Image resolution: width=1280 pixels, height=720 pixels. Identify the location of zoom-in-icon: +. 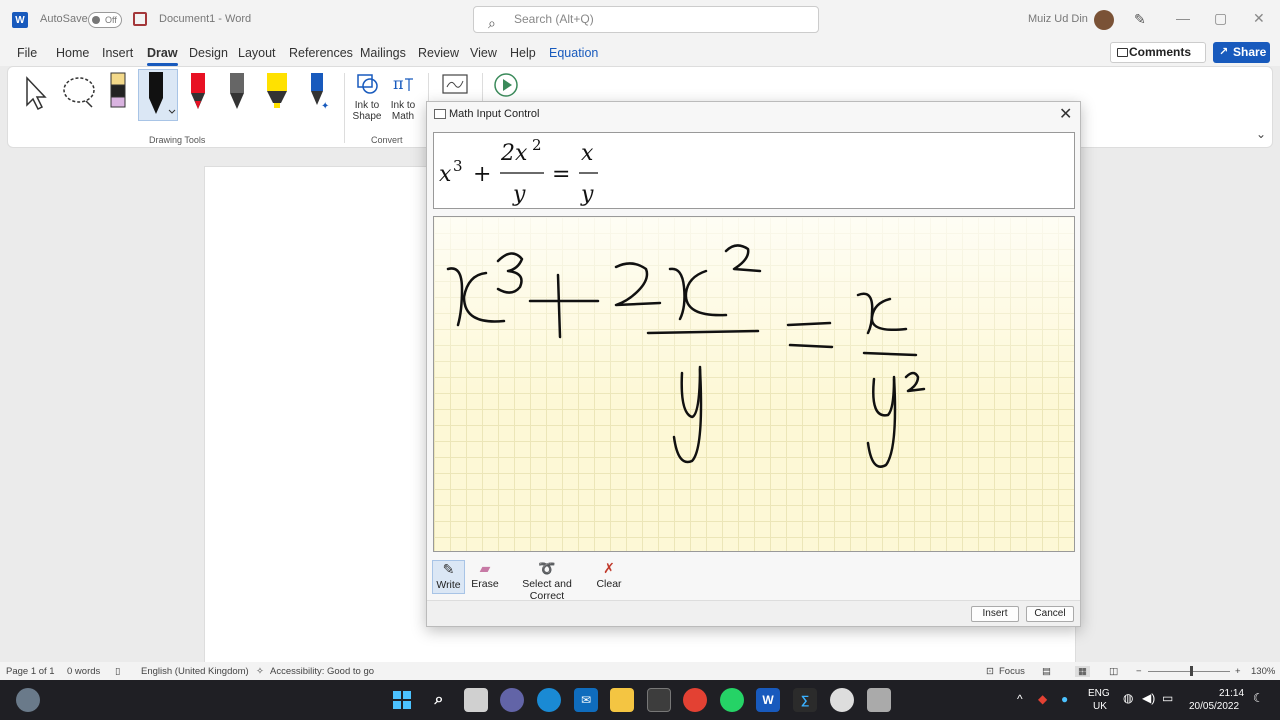
(1238, 671).